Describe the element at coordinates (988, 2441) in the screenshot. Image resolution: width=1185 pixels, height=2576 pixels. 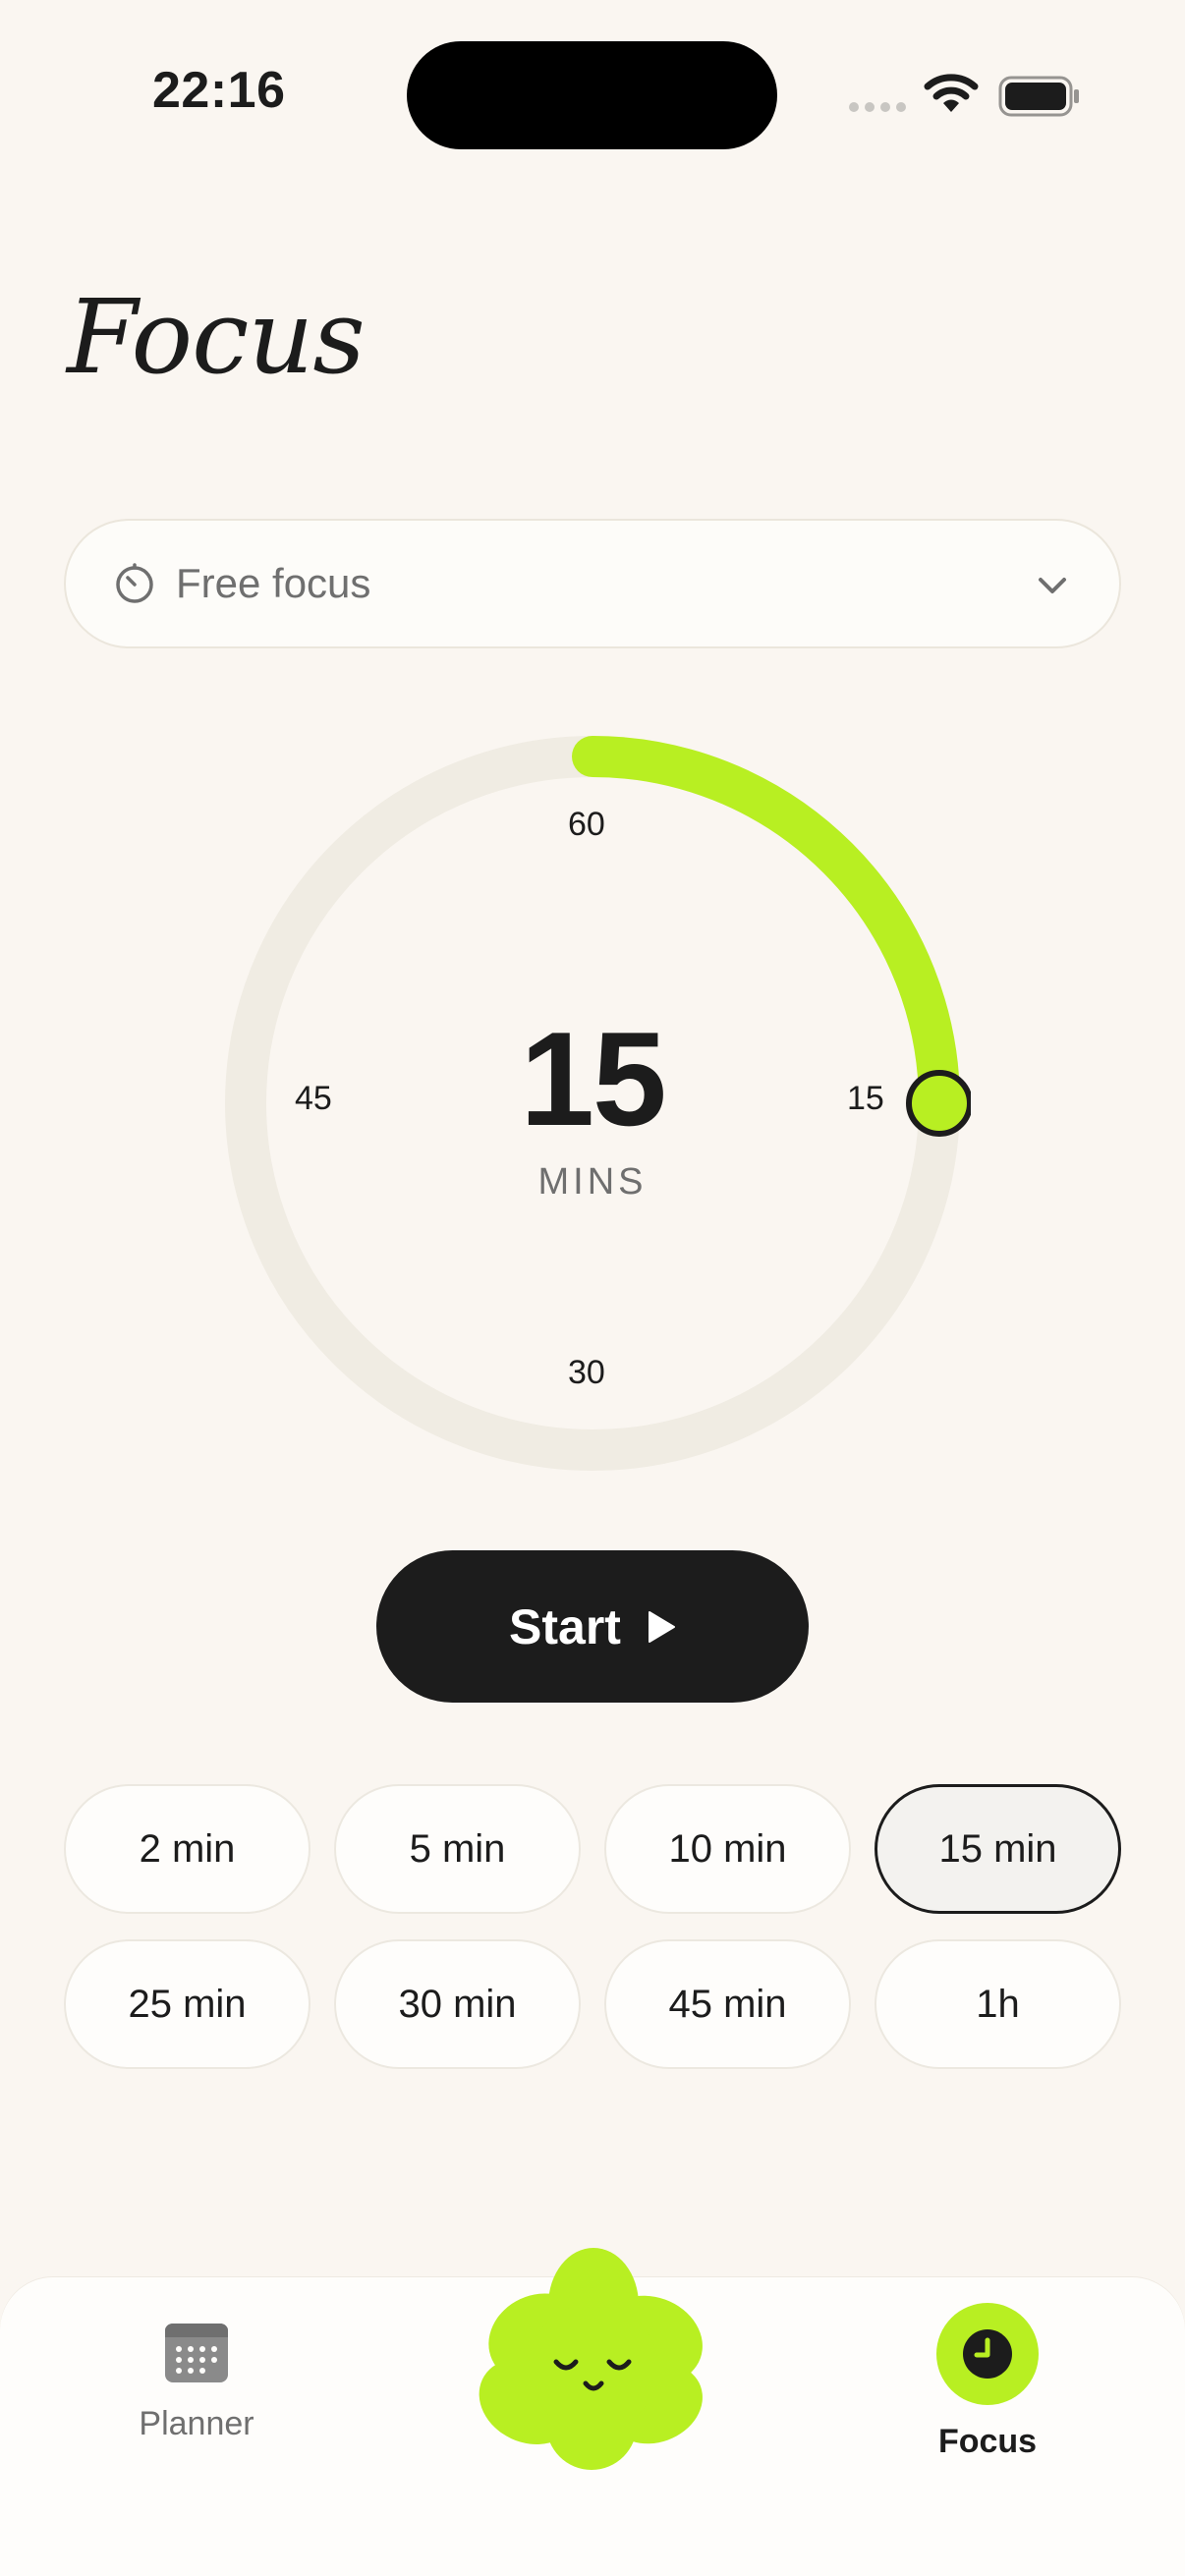
I see `tab-focus-label: Focus` at that location.